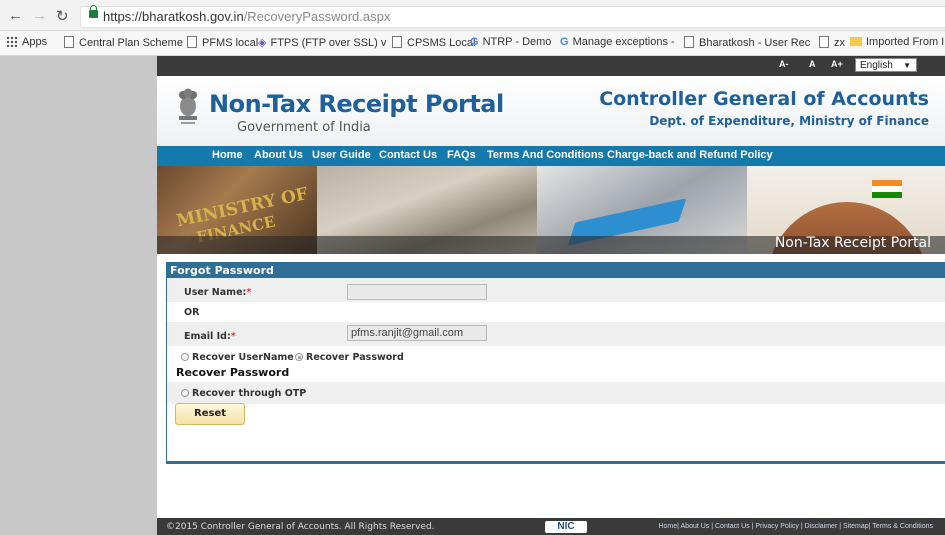 The image size is (945, 535). I want to click on nav-user-guide: User Guide, so click(341, 155).